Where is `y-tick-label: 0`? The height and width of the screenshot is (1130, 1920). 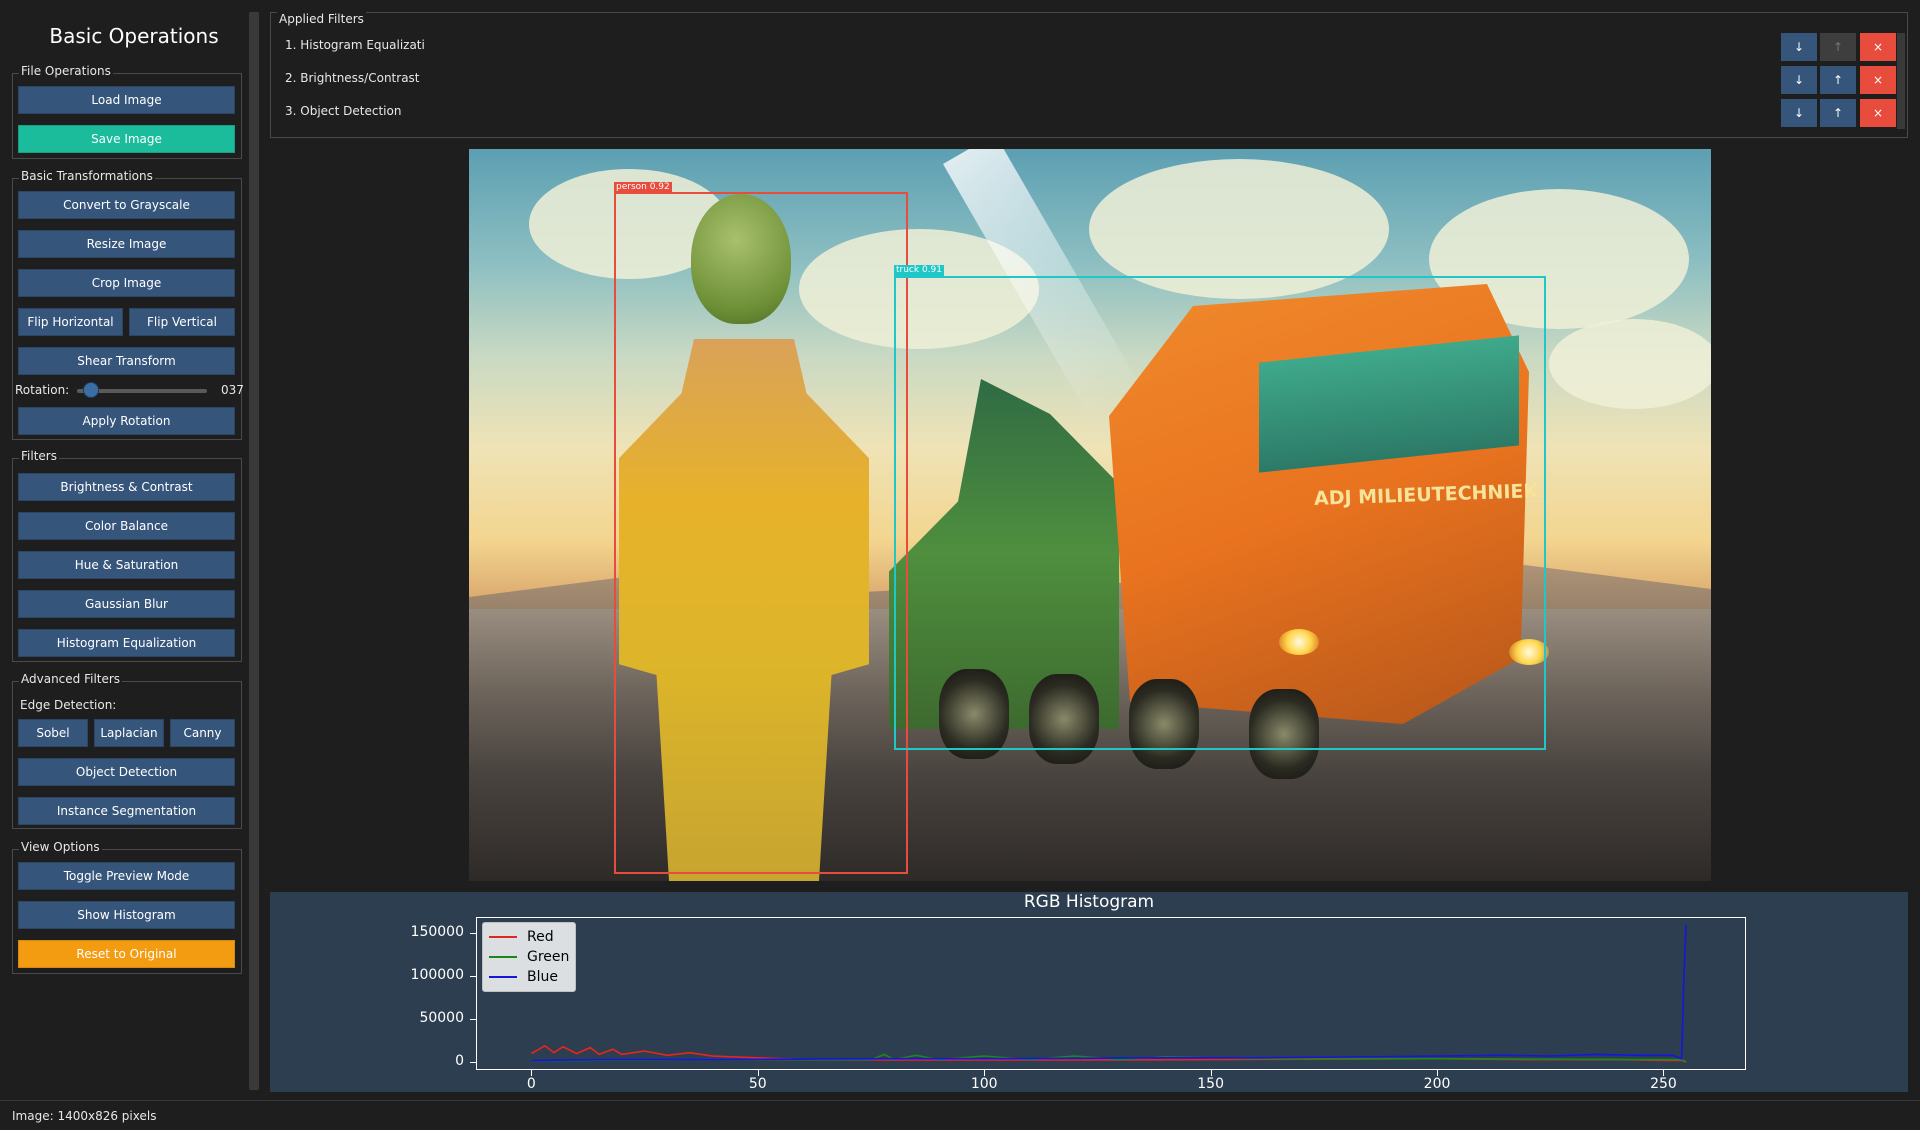
y-tick-label: 0 is located at coordinates (459, 1061).